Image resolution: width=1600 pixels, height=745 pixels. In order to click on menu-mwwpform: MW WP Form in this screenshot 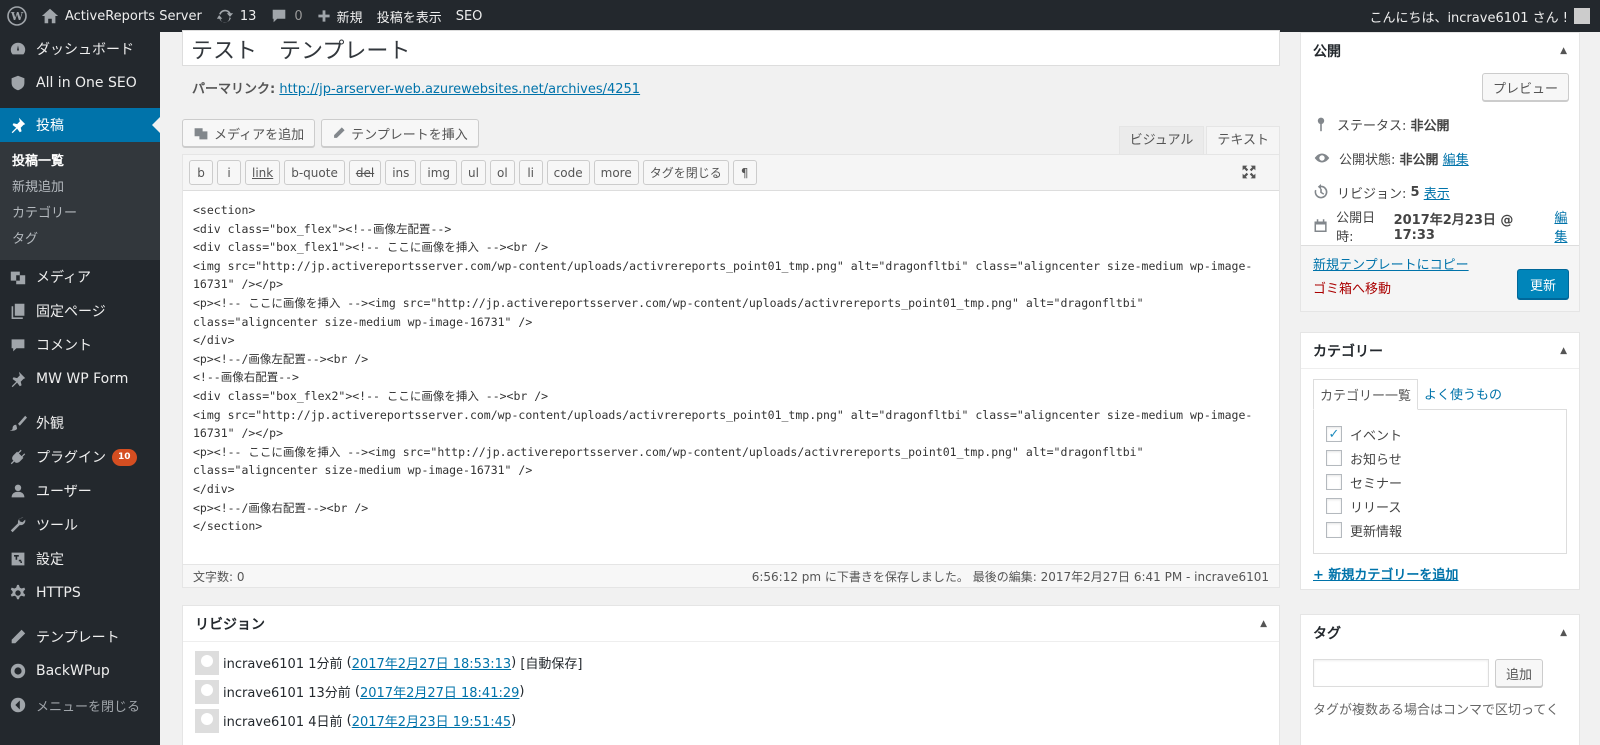, I will do `click(80, 379)`.